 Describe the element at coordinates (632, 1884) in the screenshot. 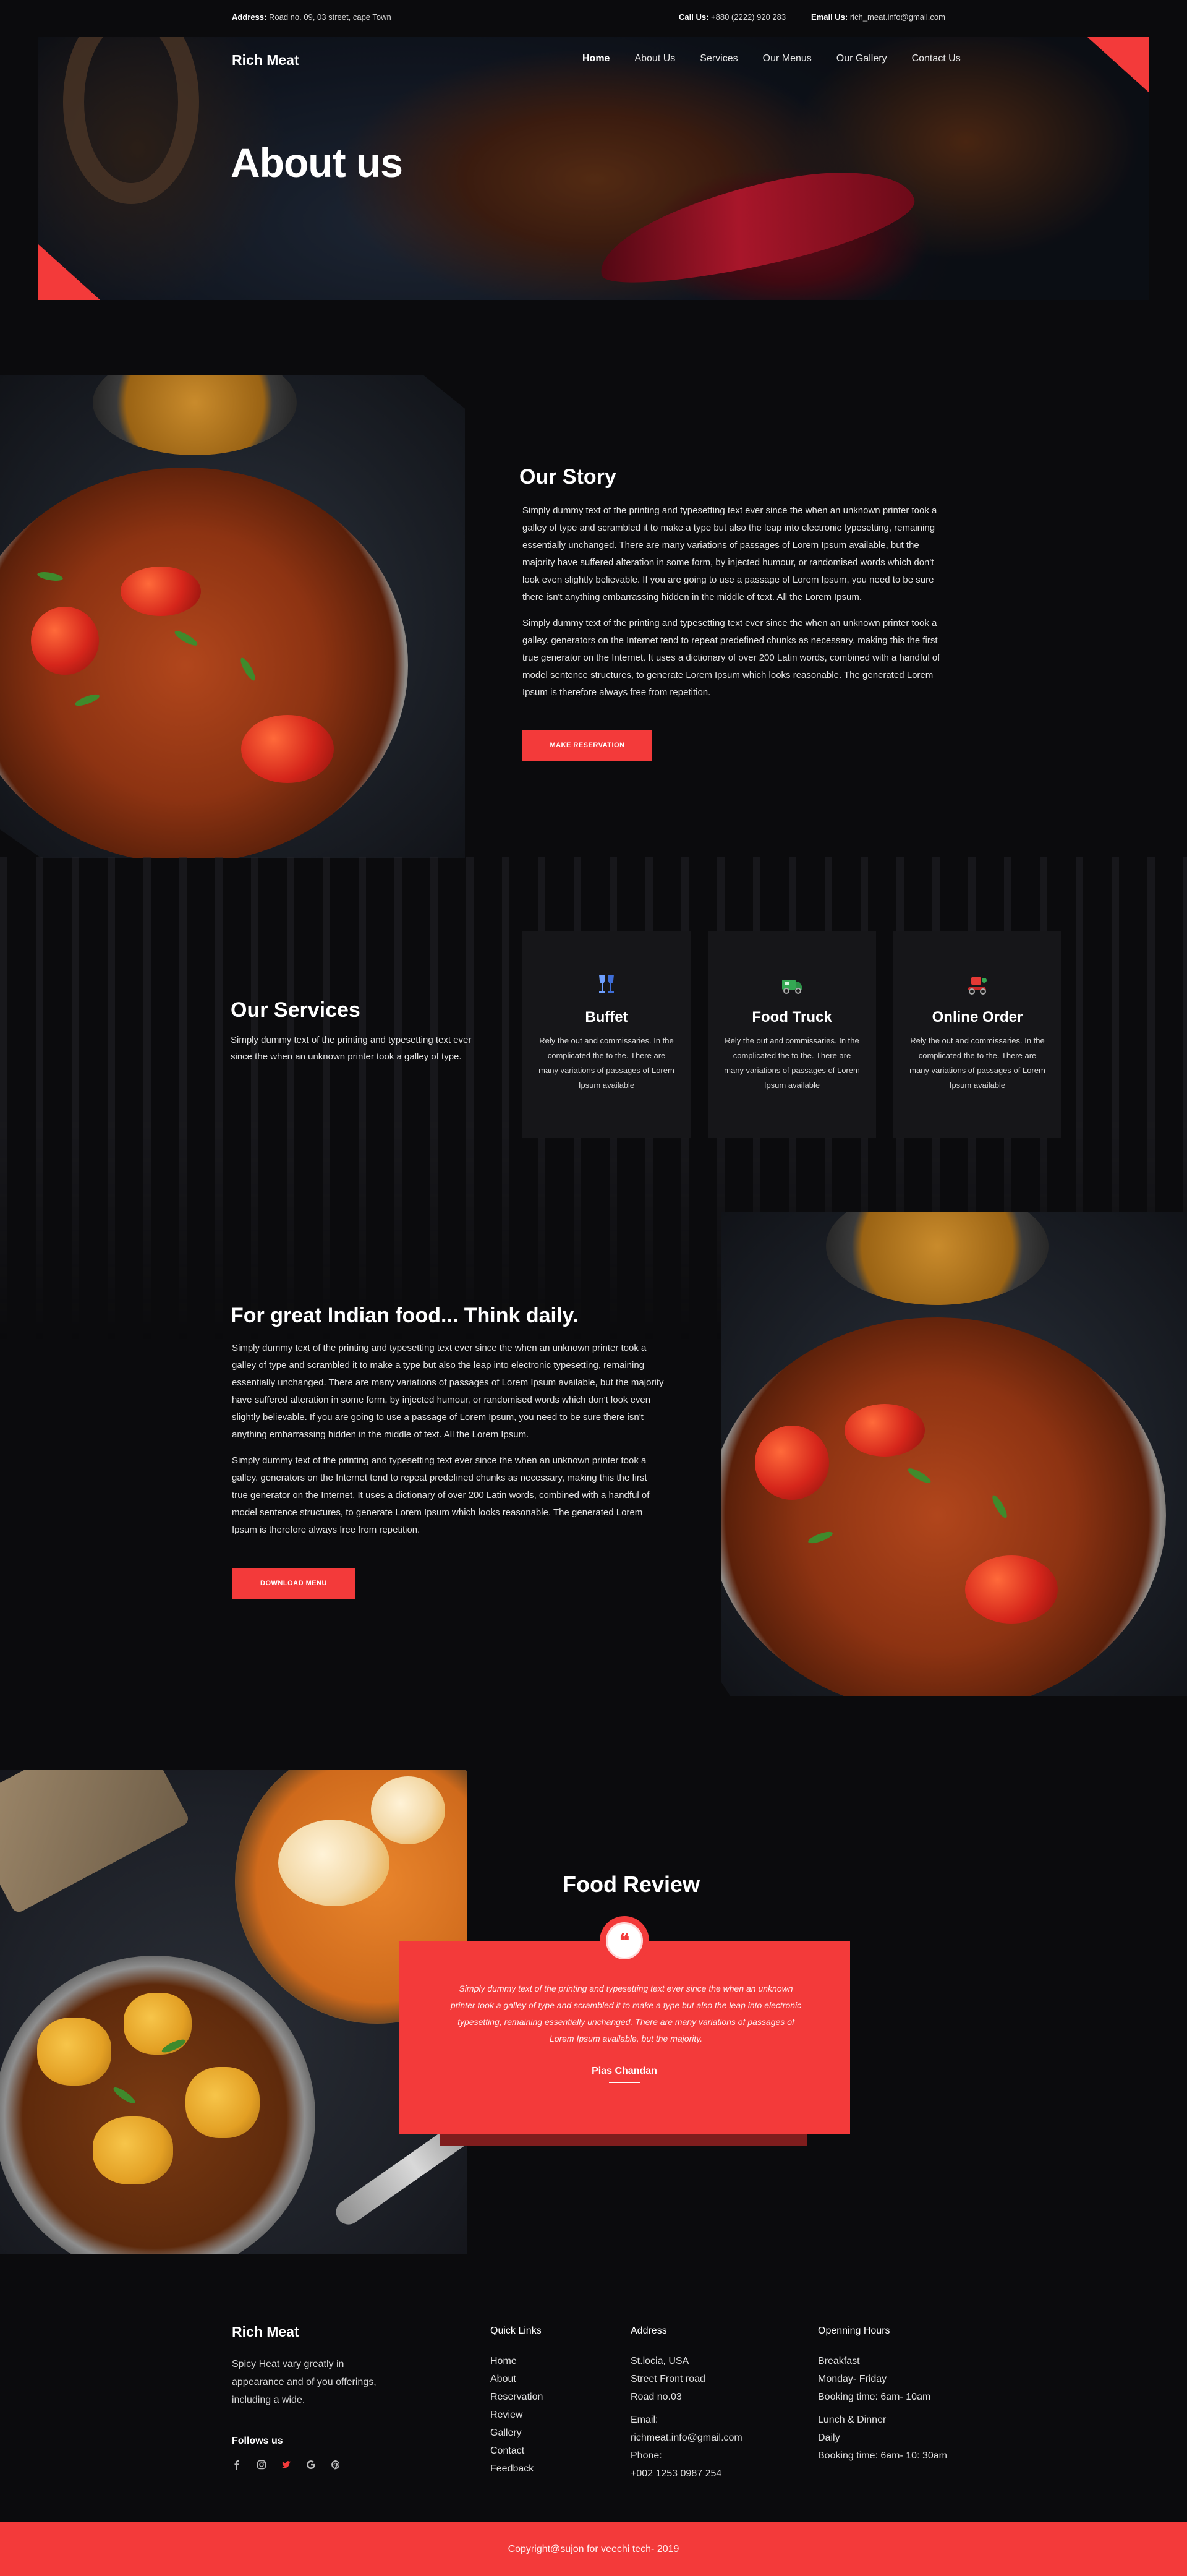

I see `review-title: Food Review` at that location.